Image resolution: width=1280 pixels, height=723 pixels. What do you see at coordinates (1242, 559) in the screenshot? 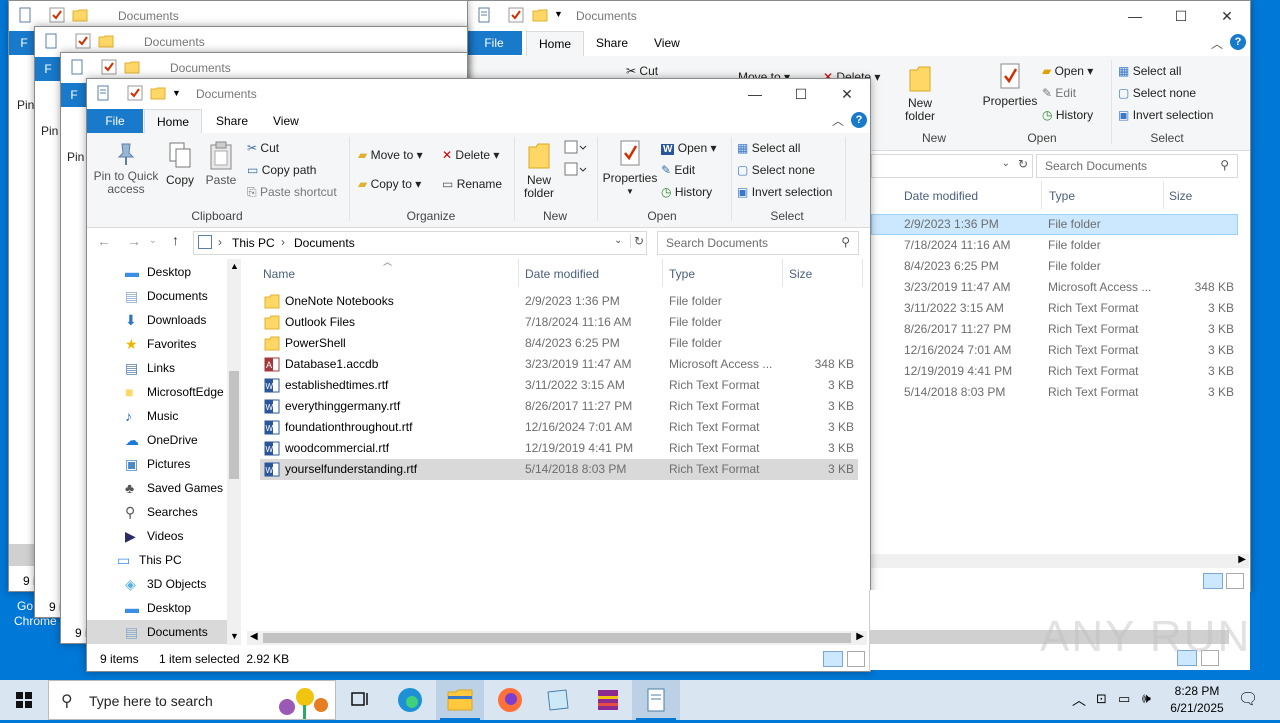
I see `scroll-right-icon: ▶` at bounding box center [1242, 559].